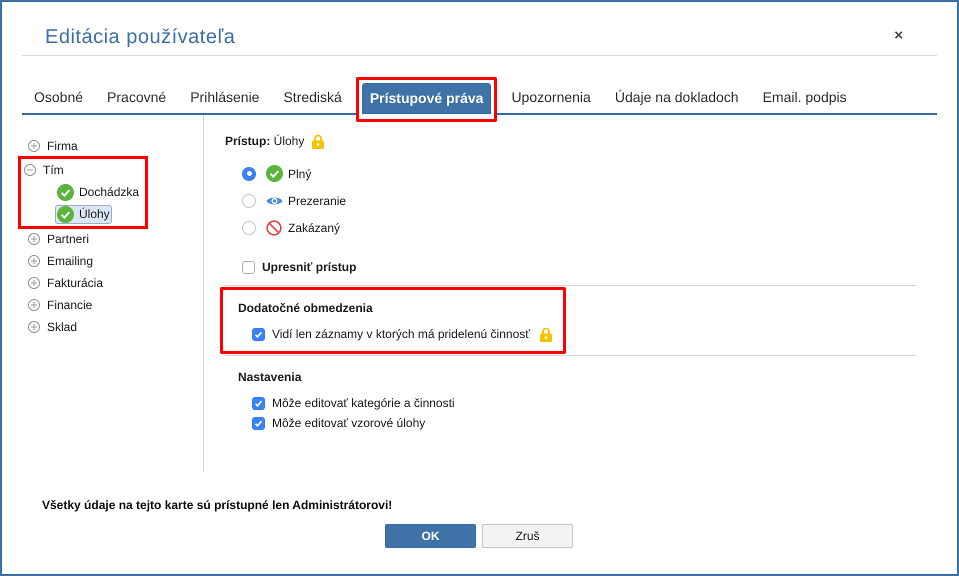  Describe the element at coordinates (70, 261) in the screenshot. I see `tree-item: Emailing` at that location.